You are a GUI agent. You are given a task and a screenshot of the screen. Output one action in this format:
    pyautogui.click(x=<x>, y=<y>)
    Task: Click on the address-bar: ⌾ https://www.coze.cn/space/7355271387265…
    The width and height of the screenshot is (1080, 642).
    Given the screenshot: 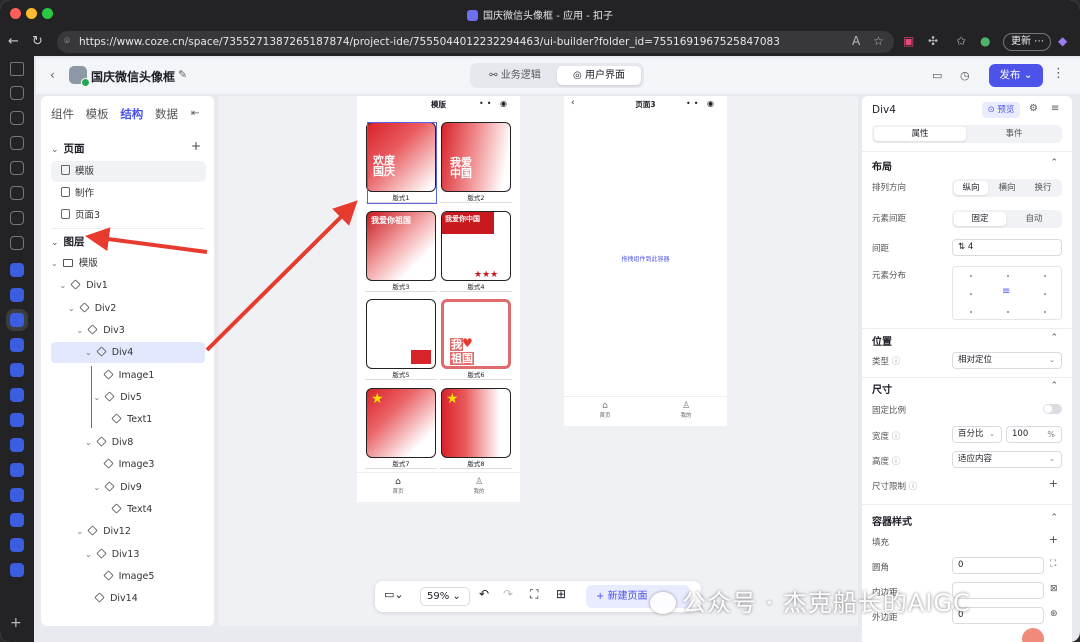 What is the action you would take?
    pyautogui.click(x=475, y=42)
    